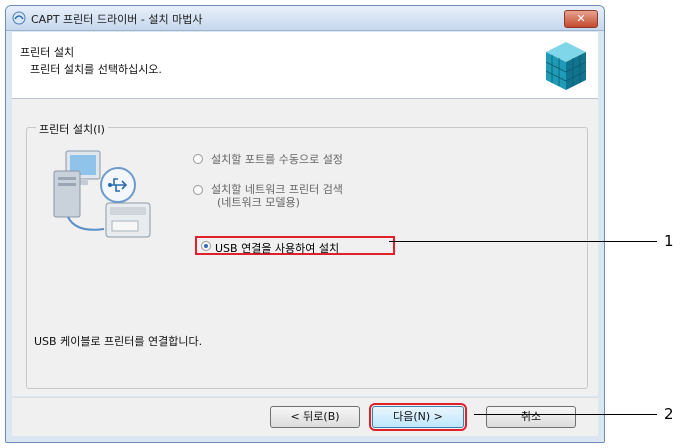  I want to click on wizard-footer: < 뒤로(B) 다음(N) > 취소, so click(305, 416).